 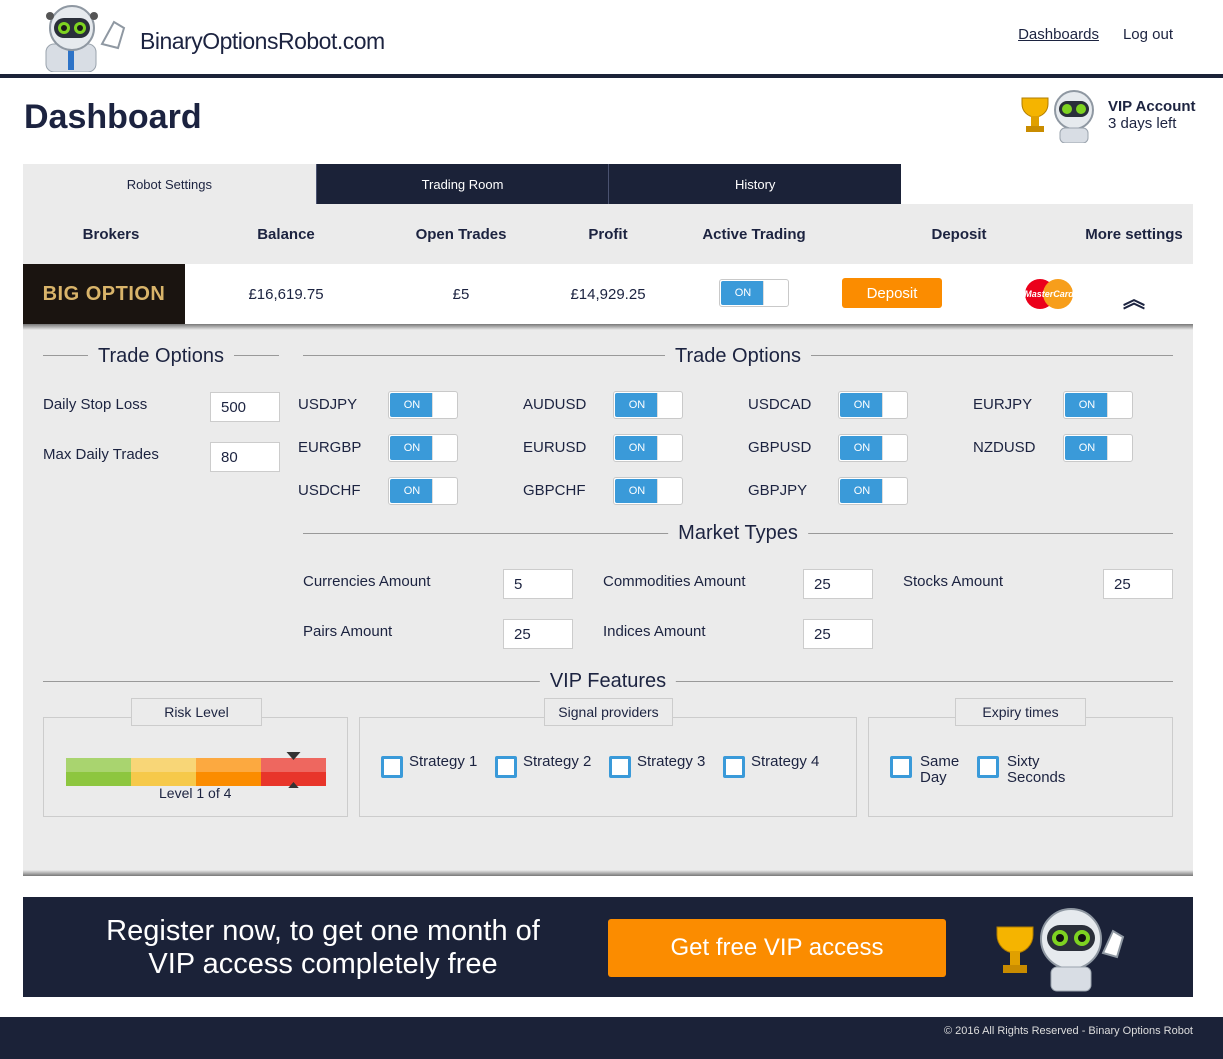 I want to click on risk-level-bar, so click(x=196, y=768).